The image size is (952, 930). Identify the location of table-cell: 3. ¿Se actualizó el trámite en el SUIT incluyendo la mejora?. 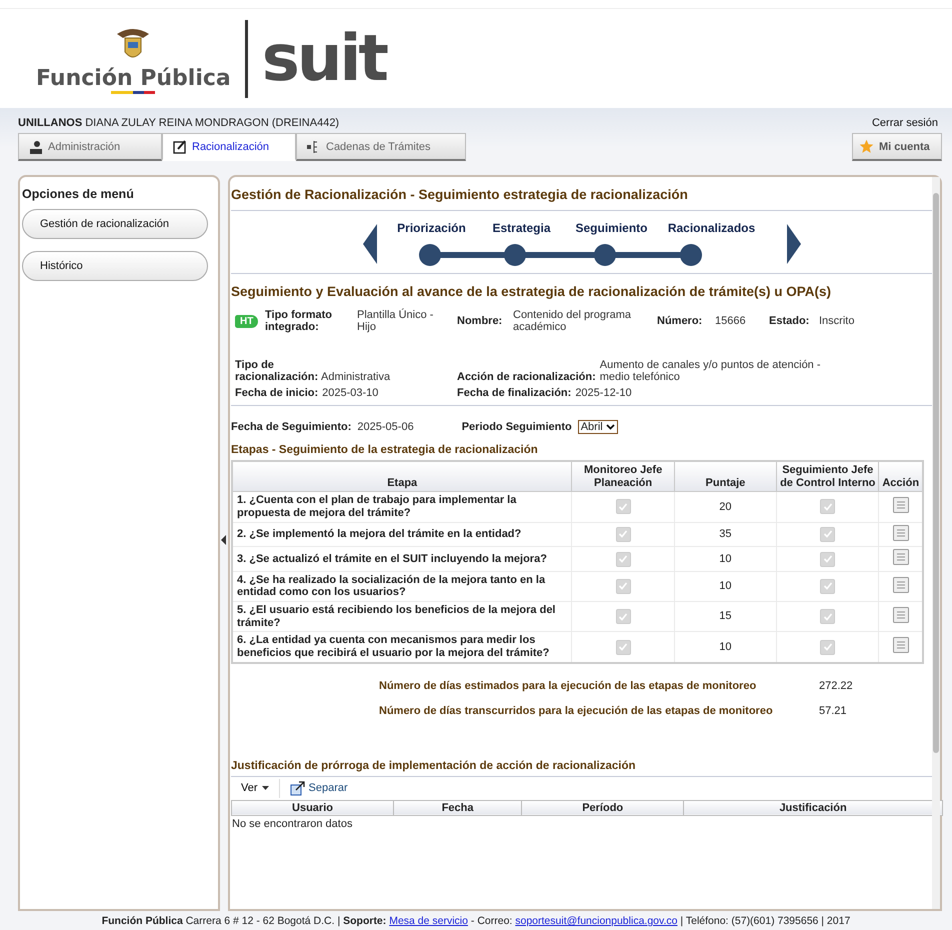
(402, 559).